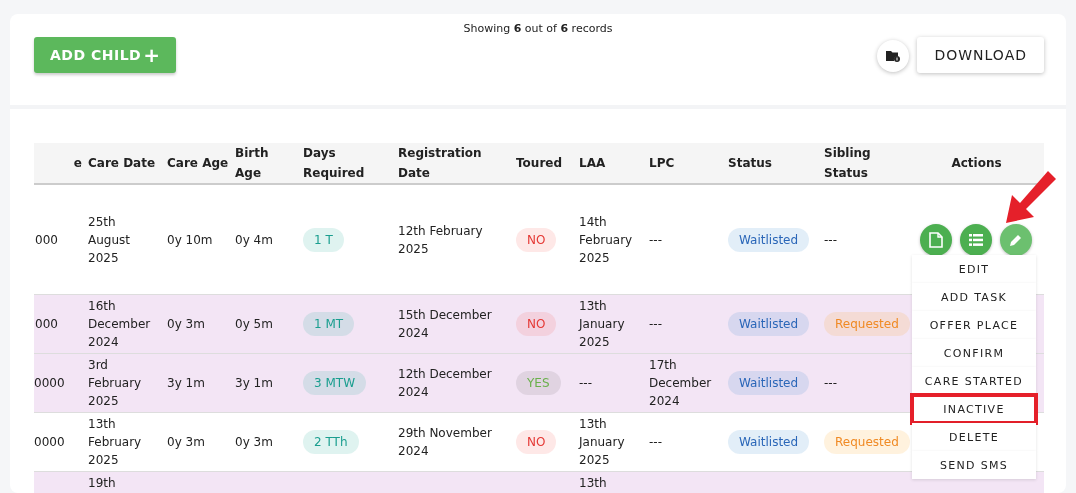  What do you see at coordinates (974, 297) in the screenshot?
I see `menu-item: ADD TASK` at bounding box center [974, 297].